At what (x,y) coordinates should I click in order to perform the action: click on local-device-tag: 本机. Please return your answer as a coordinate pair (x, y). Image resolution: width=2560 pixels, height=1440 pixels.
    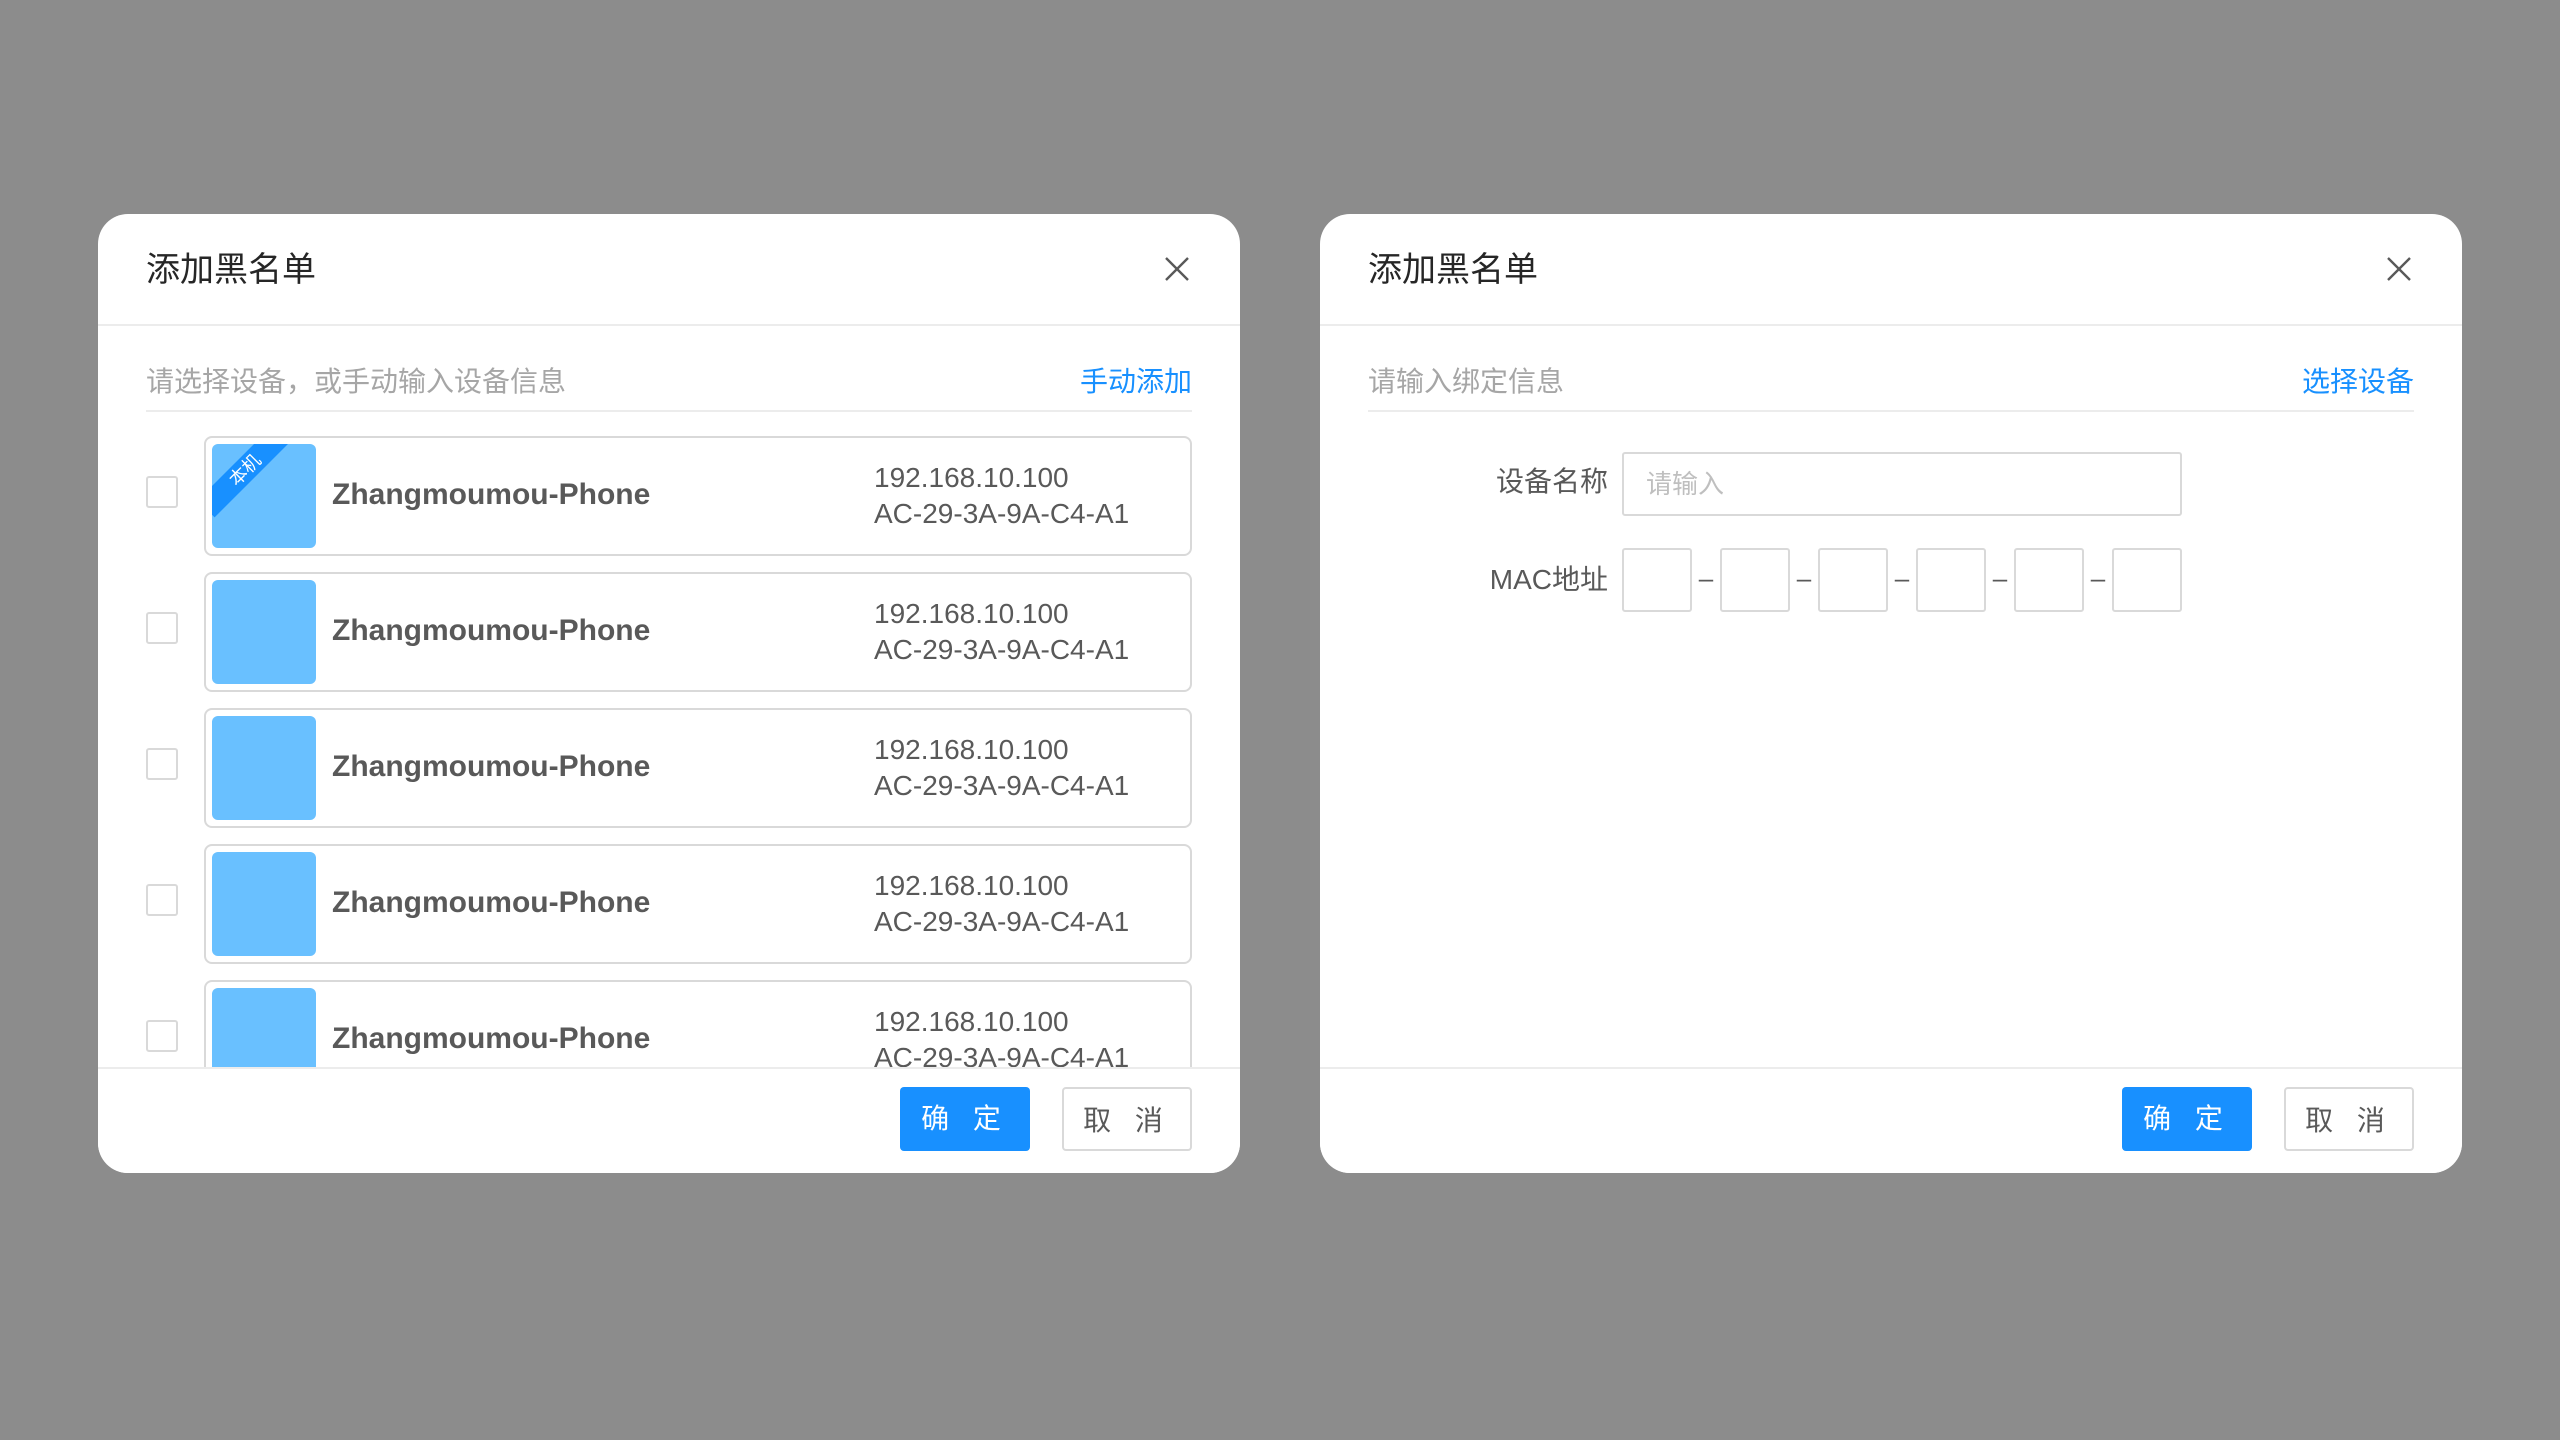
    Looking at the image, I should click on (252, 481).